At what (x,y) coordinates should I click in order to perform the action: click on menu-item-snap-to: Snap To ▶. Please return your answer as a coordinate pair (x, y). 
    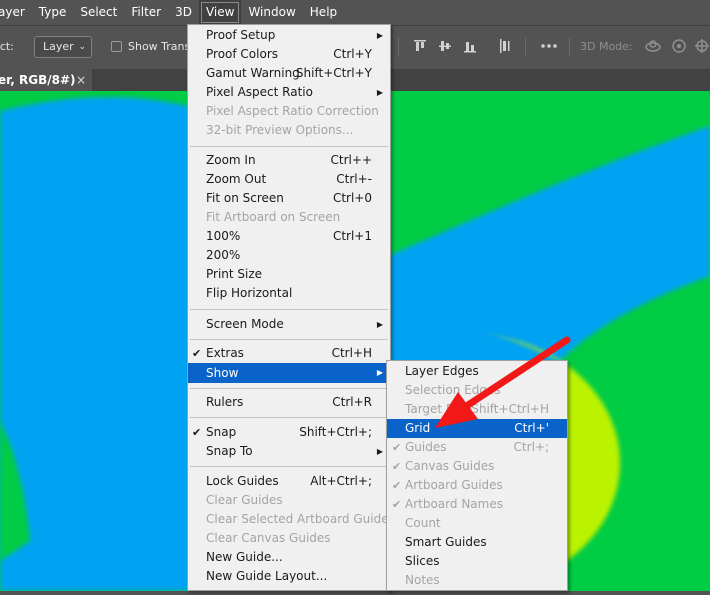
    Looking at the image, I should click on (289, 451).